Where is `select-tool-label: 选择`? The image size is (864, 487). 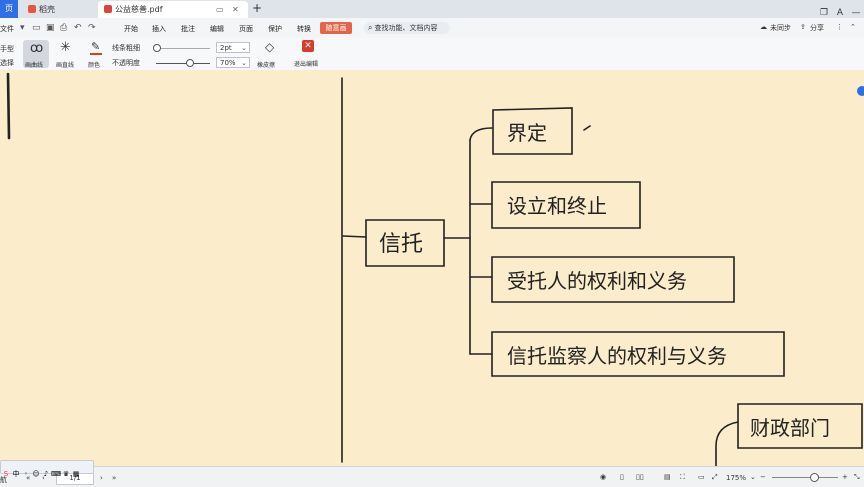
select-tool-label: 选择 is located at coordinates (7, 63).